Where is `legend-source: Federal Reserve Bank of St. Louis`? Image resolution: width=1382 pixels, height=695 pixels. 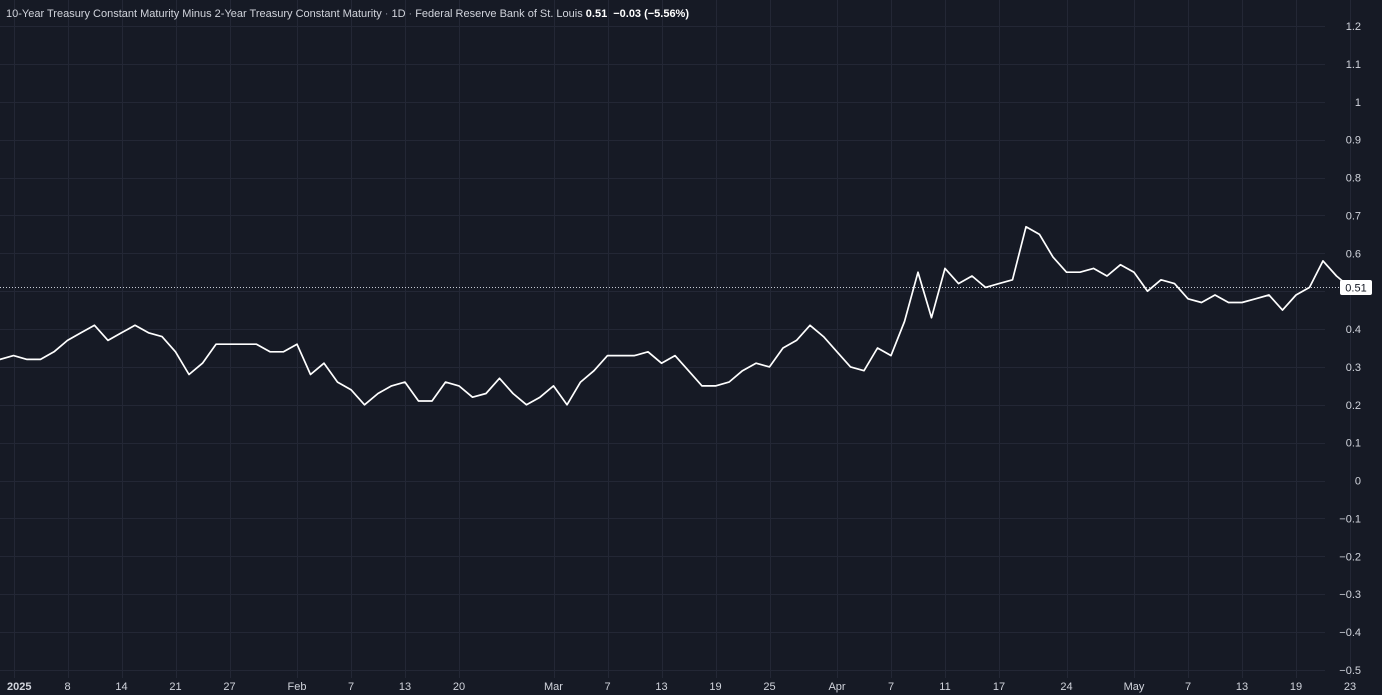
legend-source: Federal Reserve Bank of St. Louis is located at coordinates (499, 14).